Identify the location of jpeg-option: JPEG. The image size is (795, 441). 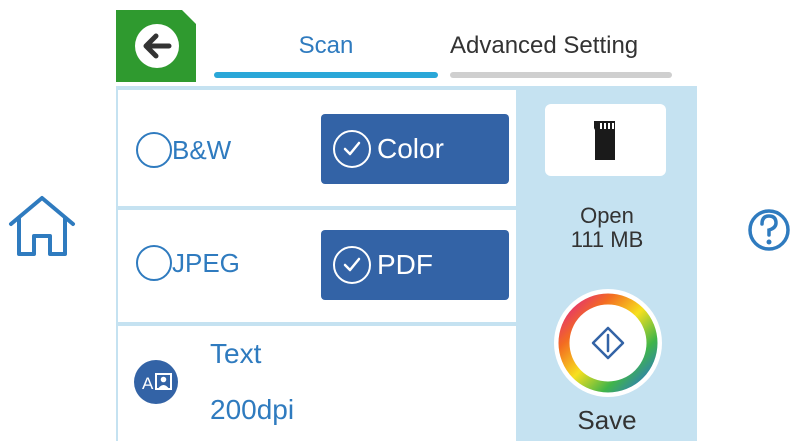
(188, 263).